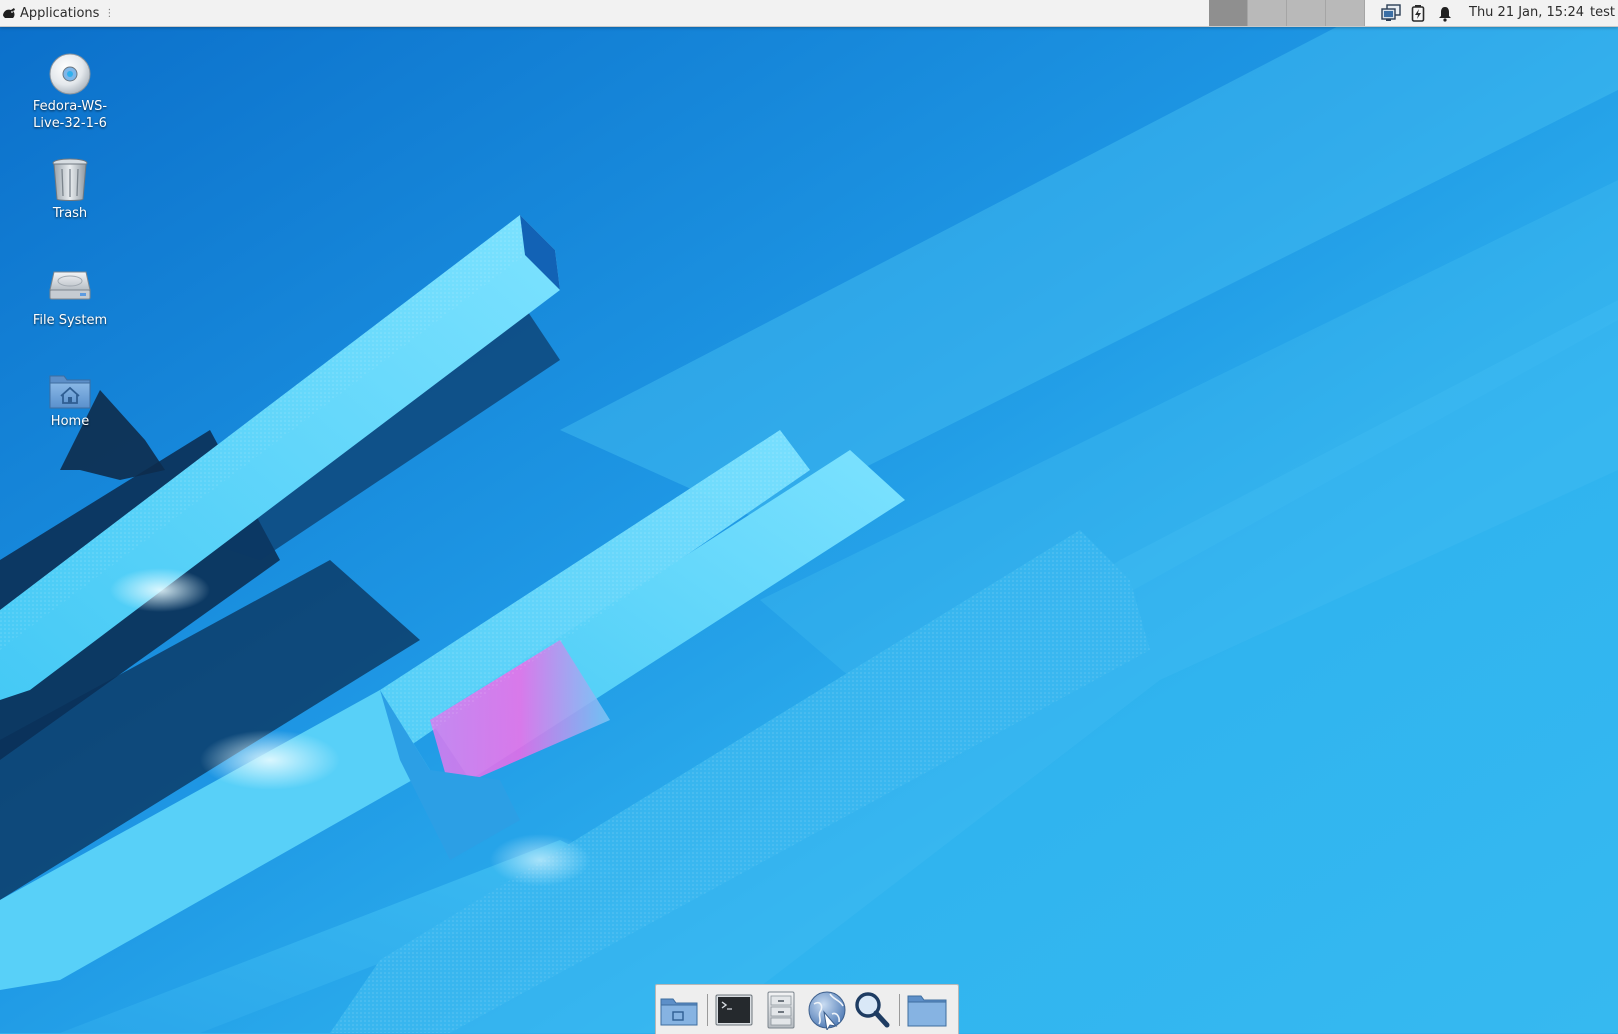 The height and width of the screenshot is (1034, 1618). I want to click on panel-clock: Thu 21 Jan, 15:24, so click(1526, 13).